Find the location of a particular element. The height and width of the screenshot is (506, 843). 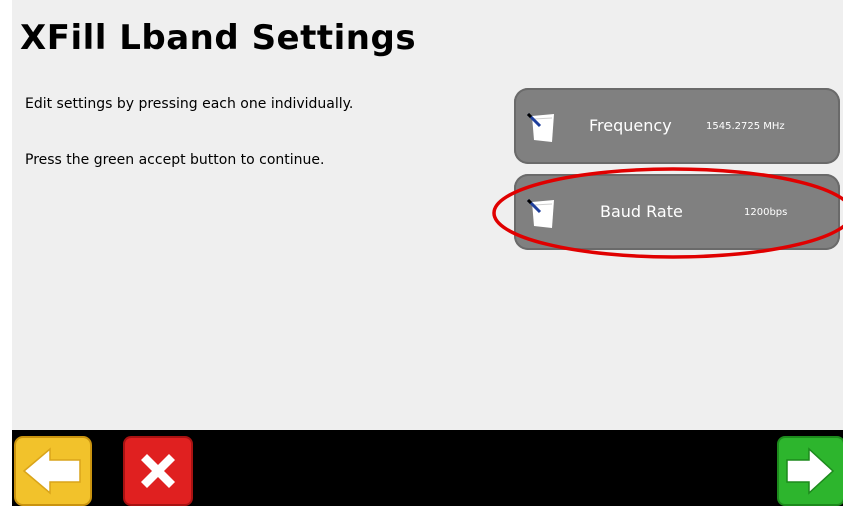

setting-value: 1545.2725 MHz is located at coordinates (745, 126).